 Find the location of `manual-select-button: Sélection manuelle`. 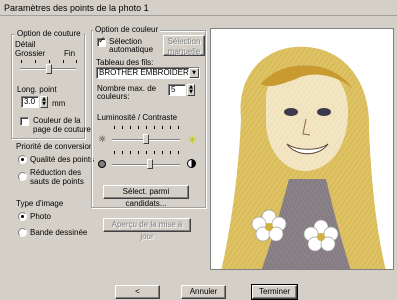

manual-select-button: Sélection manuelle is located at coordinates (184, 45).